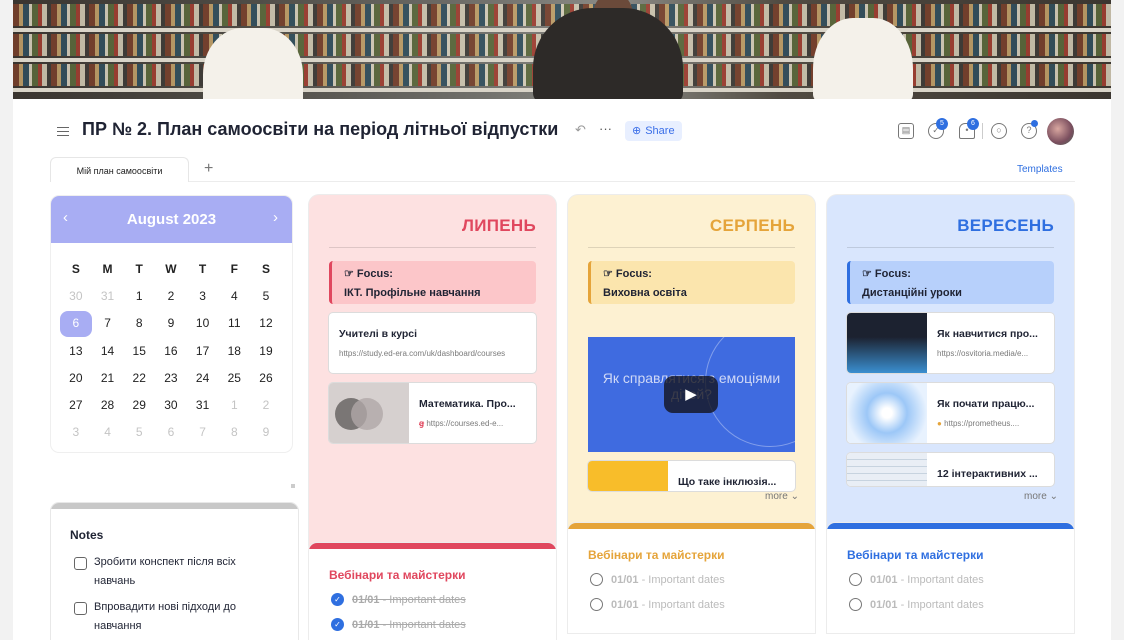 The image size is (1124, 640). What do you see at coordinates (999, 131) in the screenshot?
I see `search-icon: ○` at bounding box center [999, 131].